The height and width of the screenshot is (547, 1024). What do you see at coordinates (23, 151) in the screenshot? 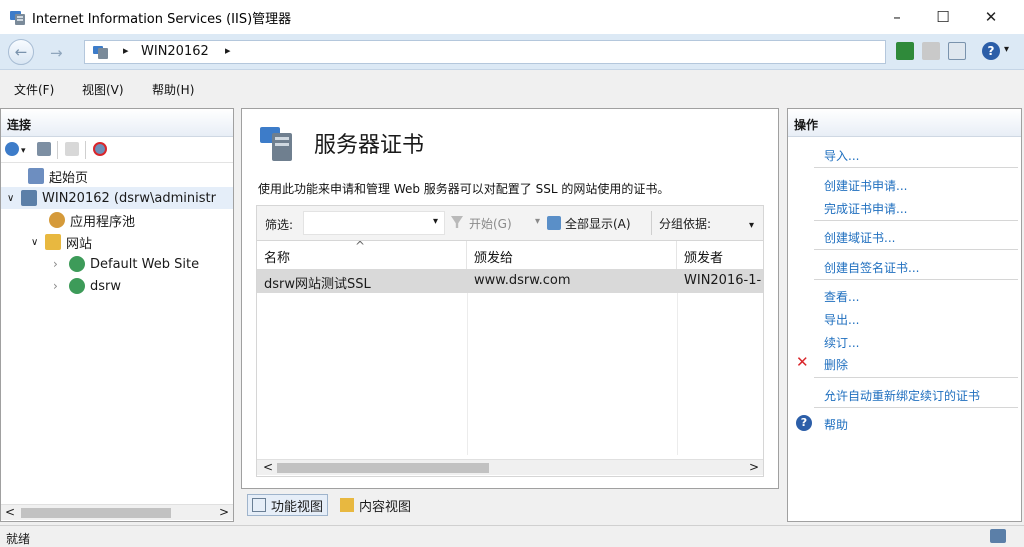
I see `connect-dropdown-icon: ▾` at bounding box center [23, 151].